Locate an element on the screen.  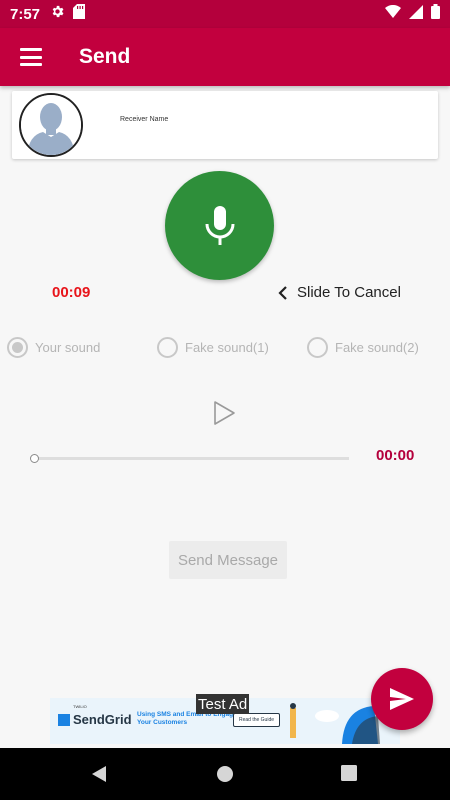
sendgrid-logo: SendGrid is located at coordinates (95, 719).